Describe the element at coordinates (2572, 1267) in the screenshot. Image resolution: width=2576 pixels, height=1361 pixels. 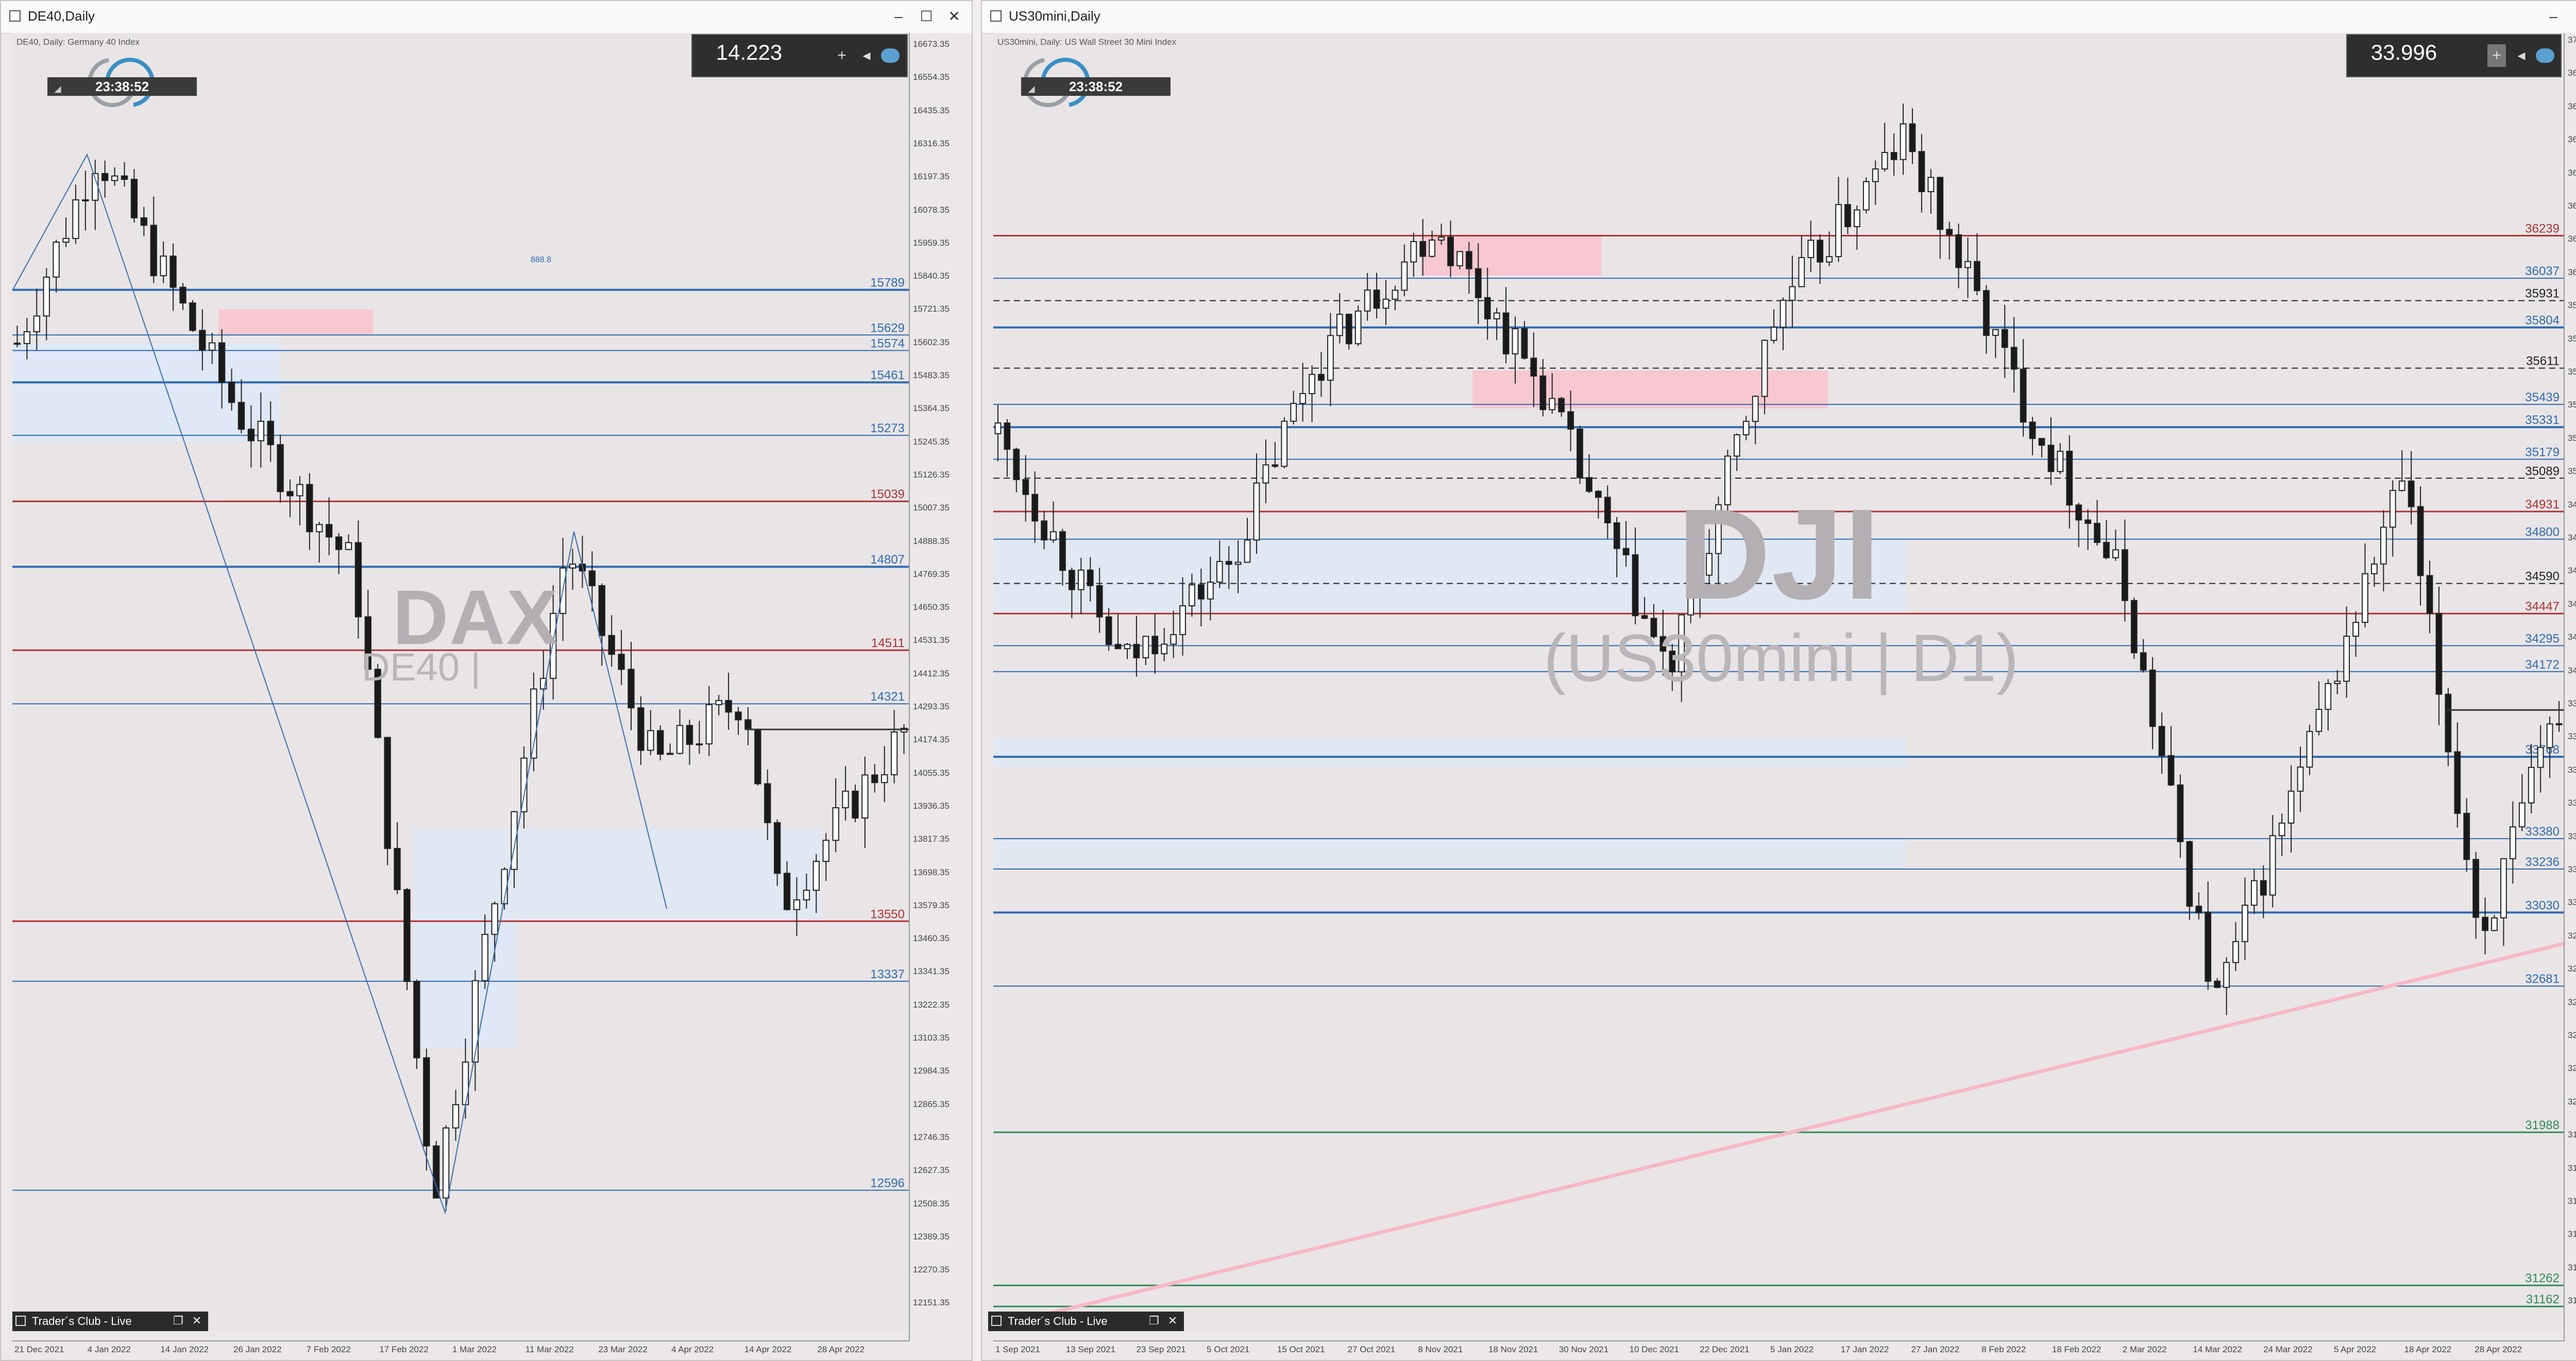
I see `price-tick-label: 31306.00` at that location.